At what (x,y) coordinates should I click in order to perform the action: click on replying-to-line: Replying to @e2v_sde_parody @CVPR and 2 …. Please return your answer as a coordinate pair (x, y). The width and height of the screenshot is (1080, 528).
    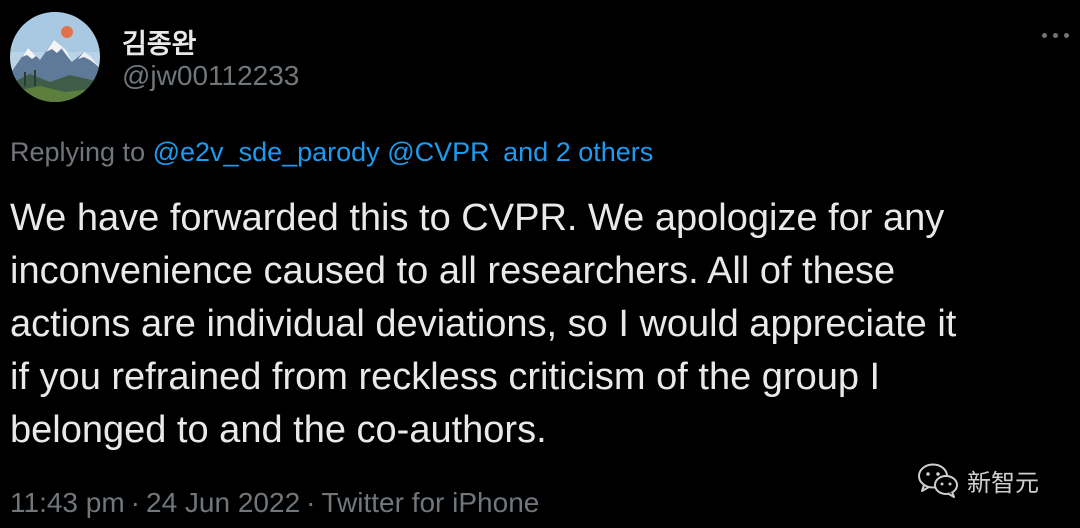
    Looking at the image, I should click on (331, 152).